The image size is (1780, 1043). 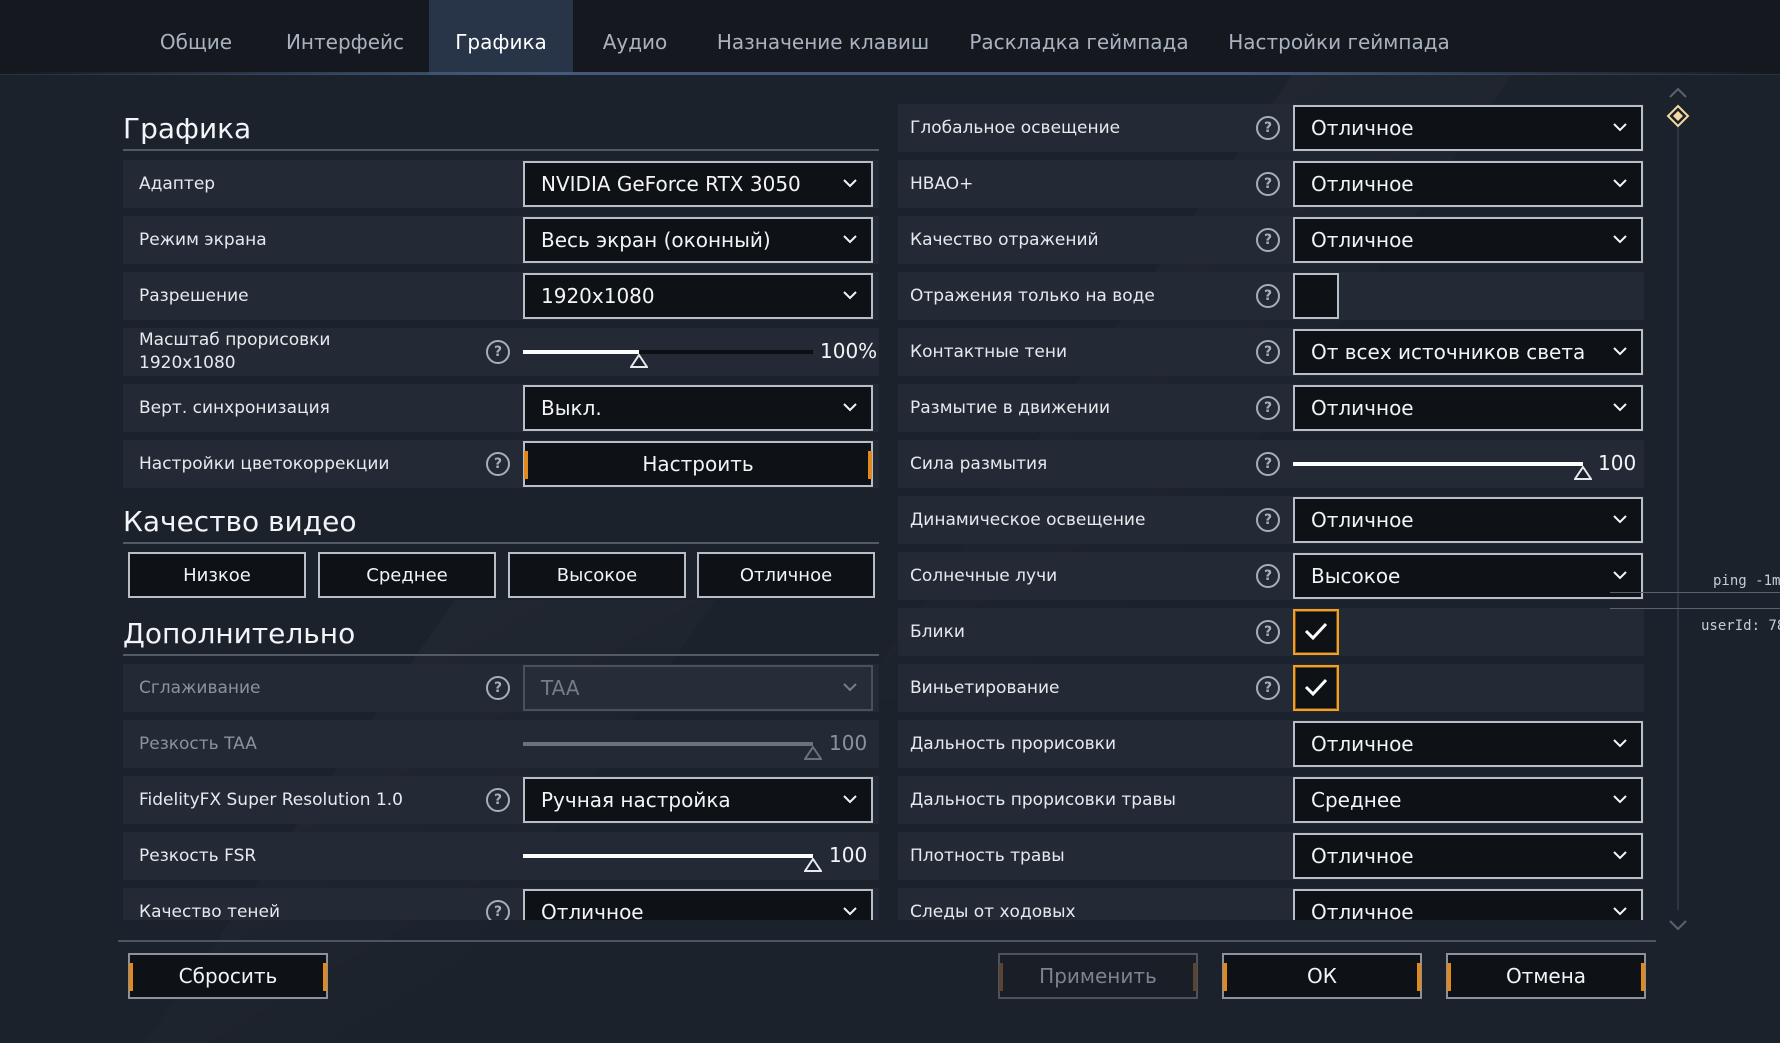 I want to click on scroll-clip: Качество теней ? Отличное, so click(x=501, y=904).